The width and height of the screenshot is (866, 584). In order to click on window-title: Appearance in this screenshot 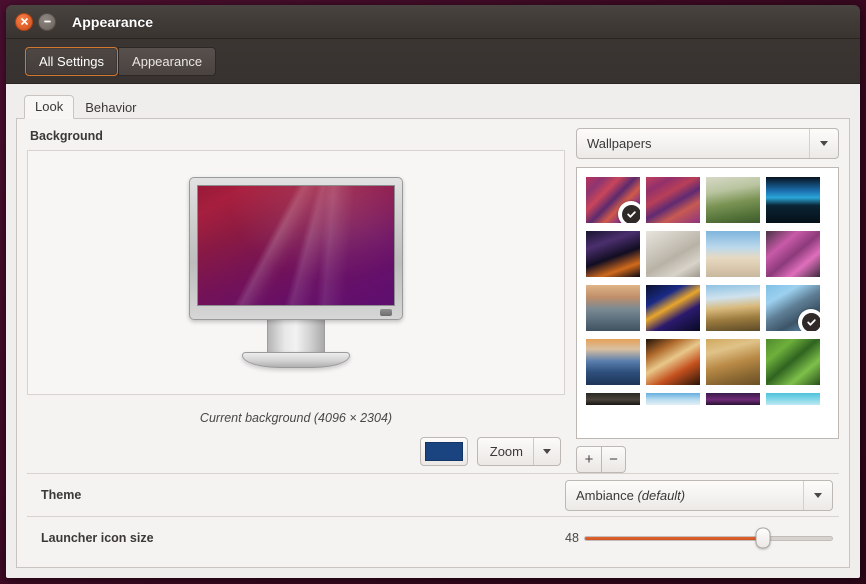, I will do `click(113, 21)`.